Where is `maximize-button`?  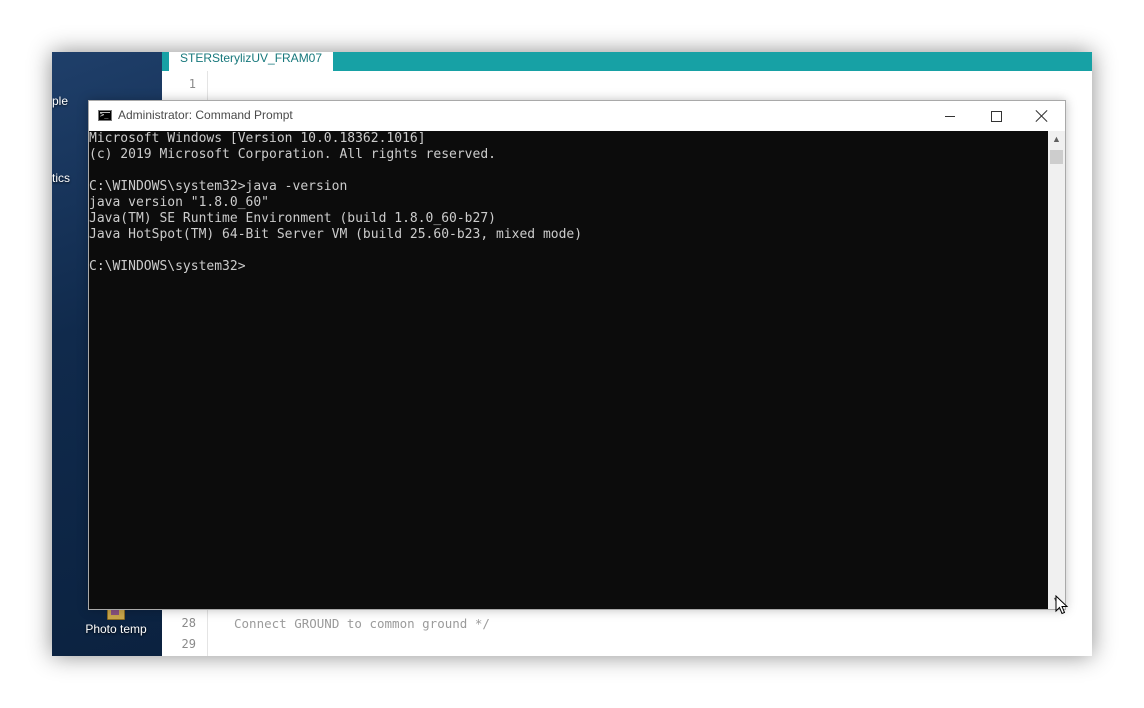
maximize-button is located at coordinates (996, 116).